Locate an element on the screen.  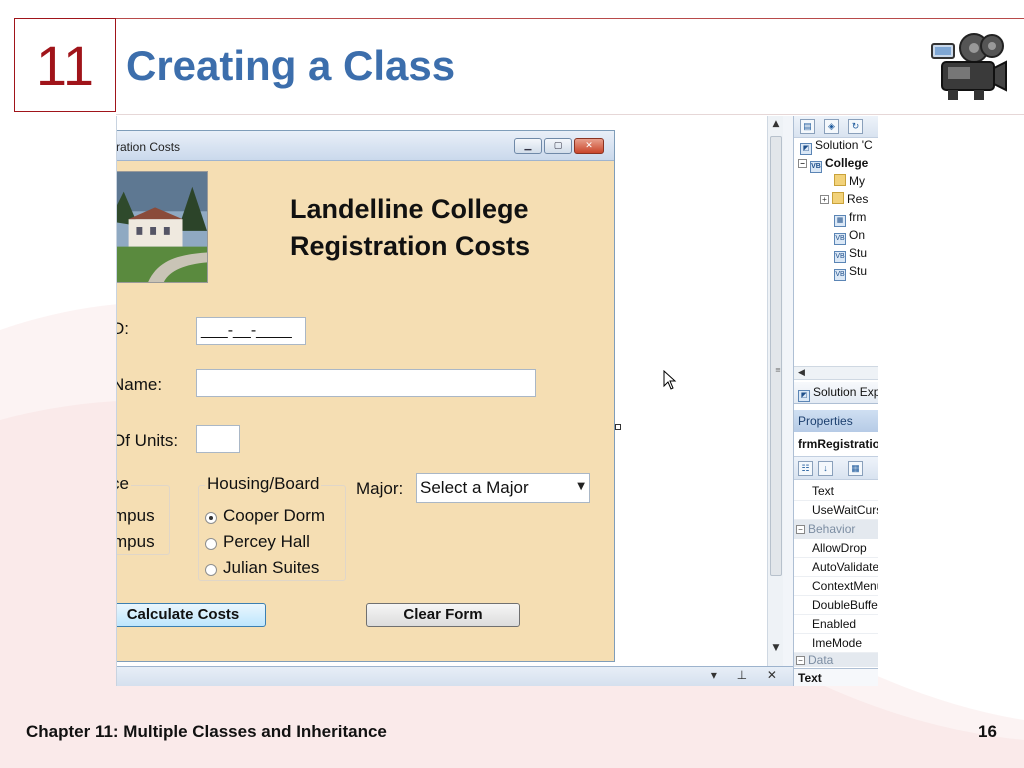
maximize-button: ▢ is located at coordinates (558, 146).